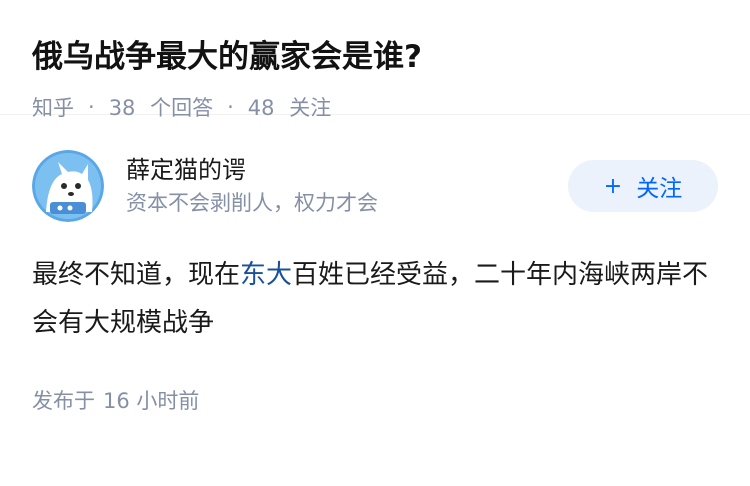 The height and width of the screenshot is (486, 750). I want to click on answer-count: 38 个回答, so click(161, 107).